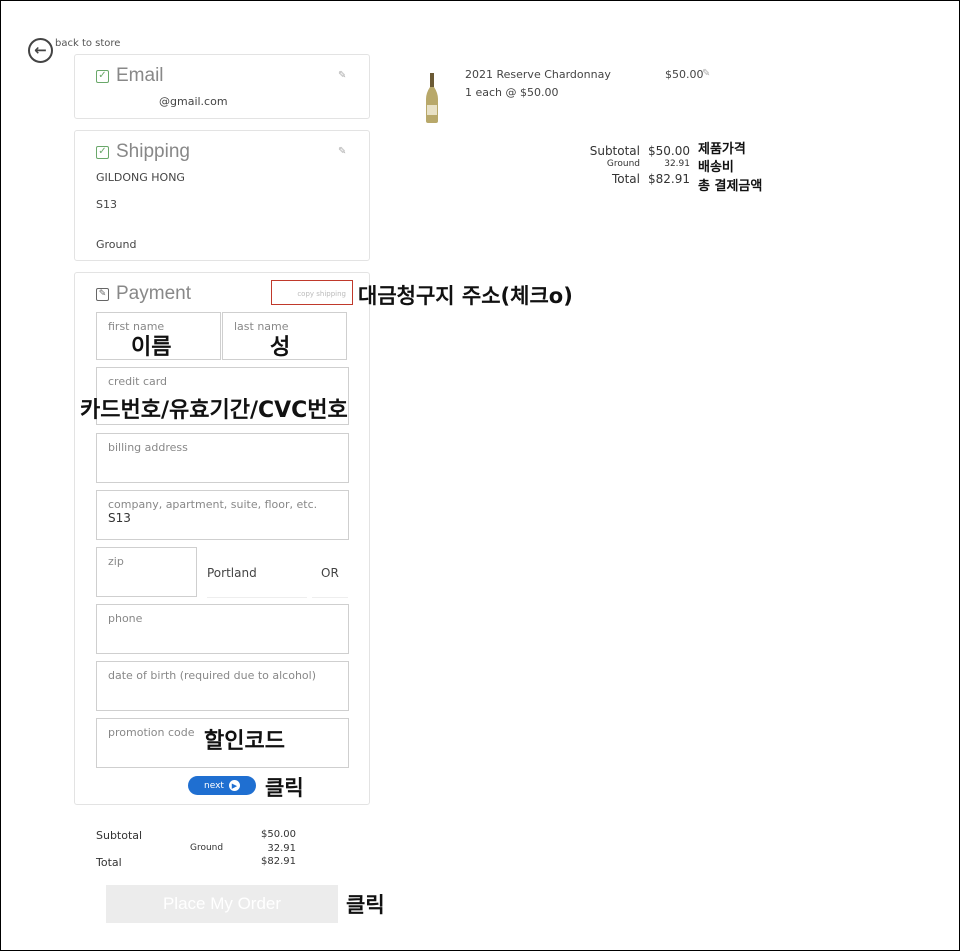 The image size is (960, 951). I want to click on edit-square-icon: ✎, so click(102, 294).